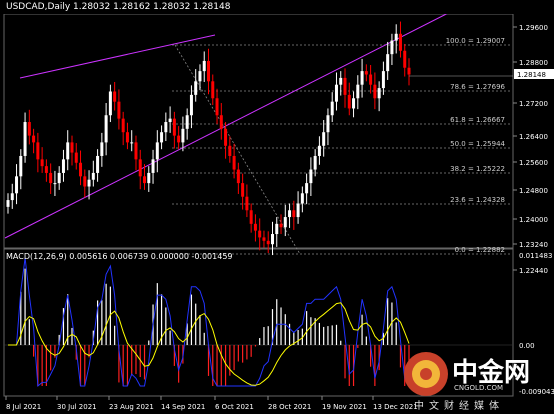 The height and width of the screenshot is (414, 554). I want to click on date-tick-label: 19 Nov 2021, so click(344, 407).